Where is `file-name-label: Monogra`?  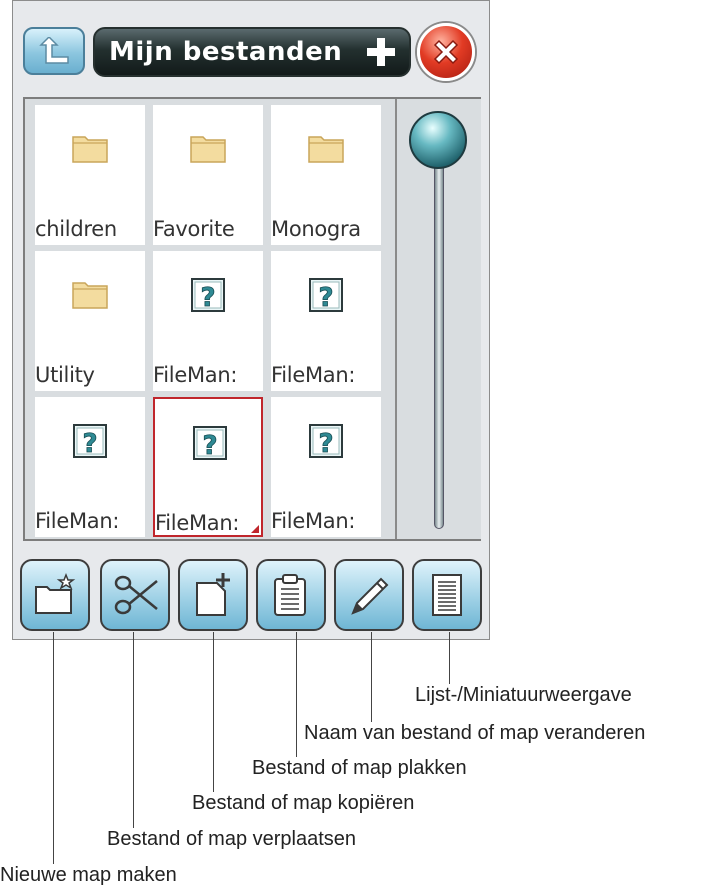
file-name-label: Monogra is located at coordinates (316, 229).